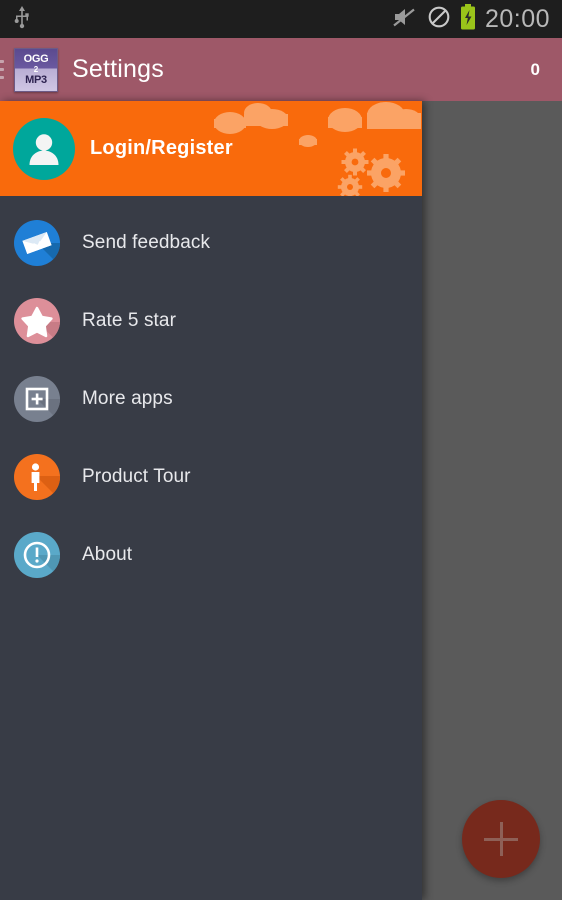 Image resolution: width=562 pixels, height=900 pixels. Describe the element at coordinates (211, 555) in the screenshot. I see `drawer-item-about: About` at that location.